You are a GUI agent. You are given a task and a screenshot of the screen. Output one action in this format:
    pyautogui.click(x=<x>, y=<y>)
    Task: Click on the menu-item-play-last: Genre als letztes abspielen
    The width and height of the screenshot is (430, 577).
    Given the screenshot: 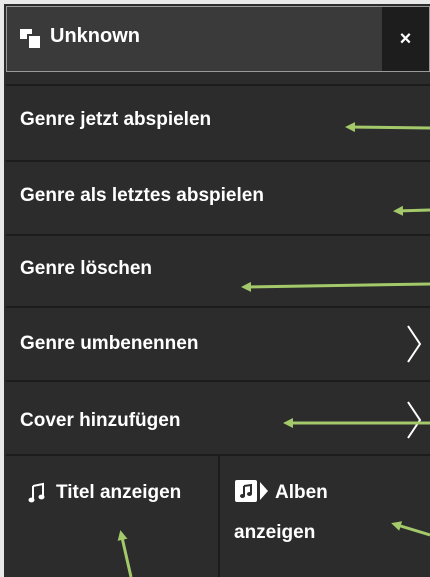 What is the action you would take?
    pyautogui.click(x=218, y=197)
    